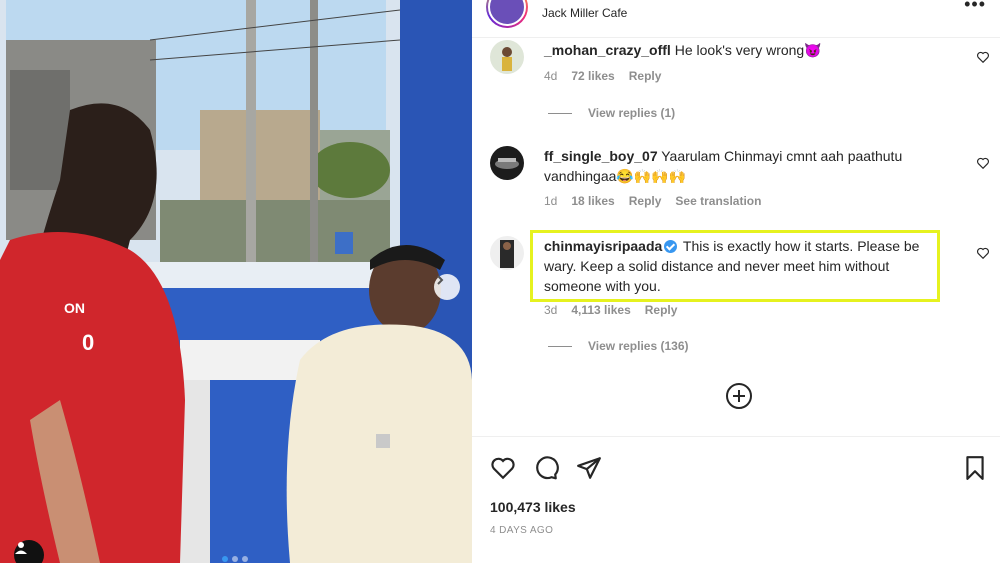  What do you see at coordinates (88, 342) in the screenshot?
I see `shirt-number: 0` at bounding box center [88, 342].